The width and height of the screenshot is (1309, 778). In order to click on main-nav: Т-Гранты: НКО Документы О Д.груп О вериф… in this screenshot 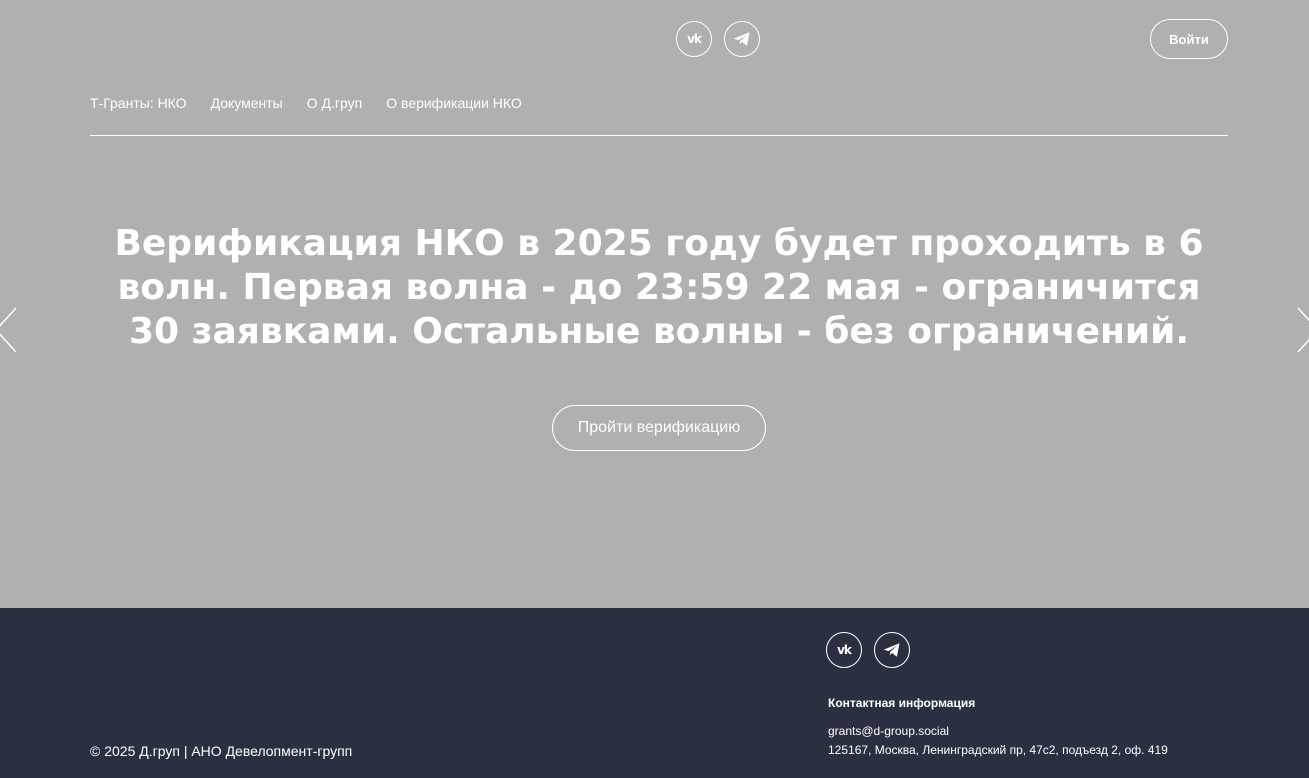, I will do `click(306, 103)`.